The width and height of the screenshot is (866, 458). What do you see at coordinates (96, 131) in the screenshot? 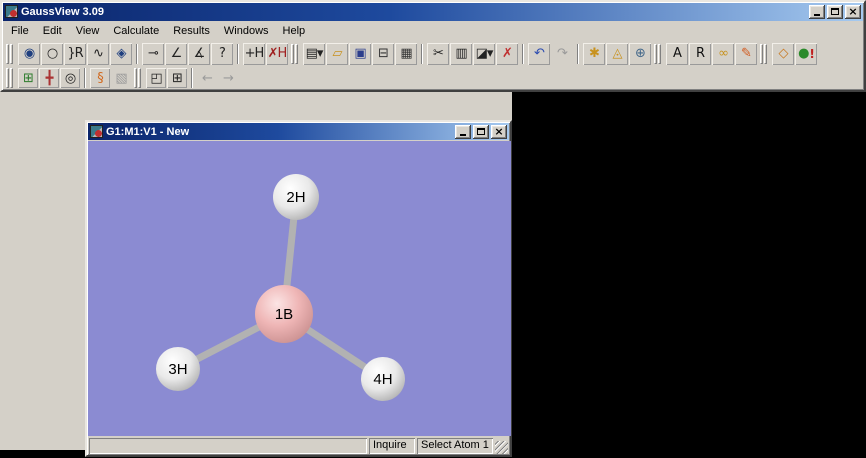
I see `molecule-window-icon` at bounding box center [96, 131].